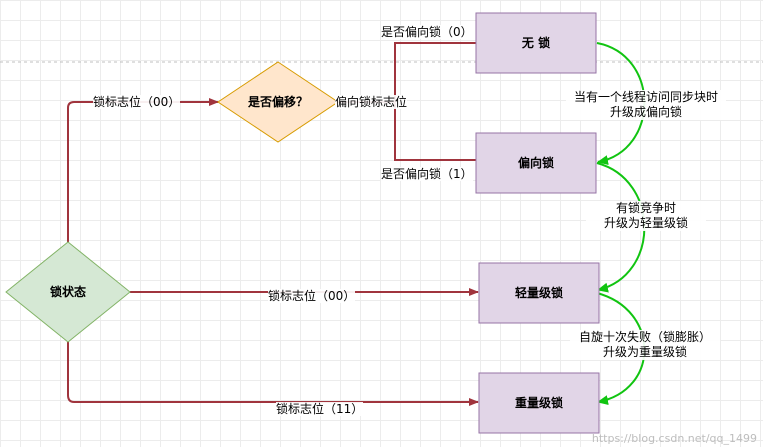 The height and width of the screenshot is (447, 763). Describe the element at coordinates (67, 292) in the screenshot. I see `node-lock-state-label: 锁状态` at that location.